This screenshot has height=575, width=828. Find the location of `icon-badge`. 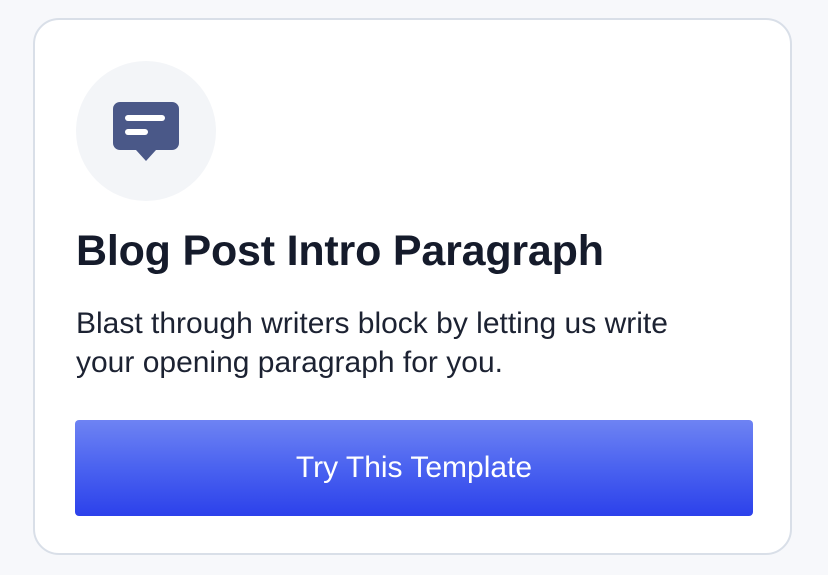

icon-badge is located at coordinates (146, 131).